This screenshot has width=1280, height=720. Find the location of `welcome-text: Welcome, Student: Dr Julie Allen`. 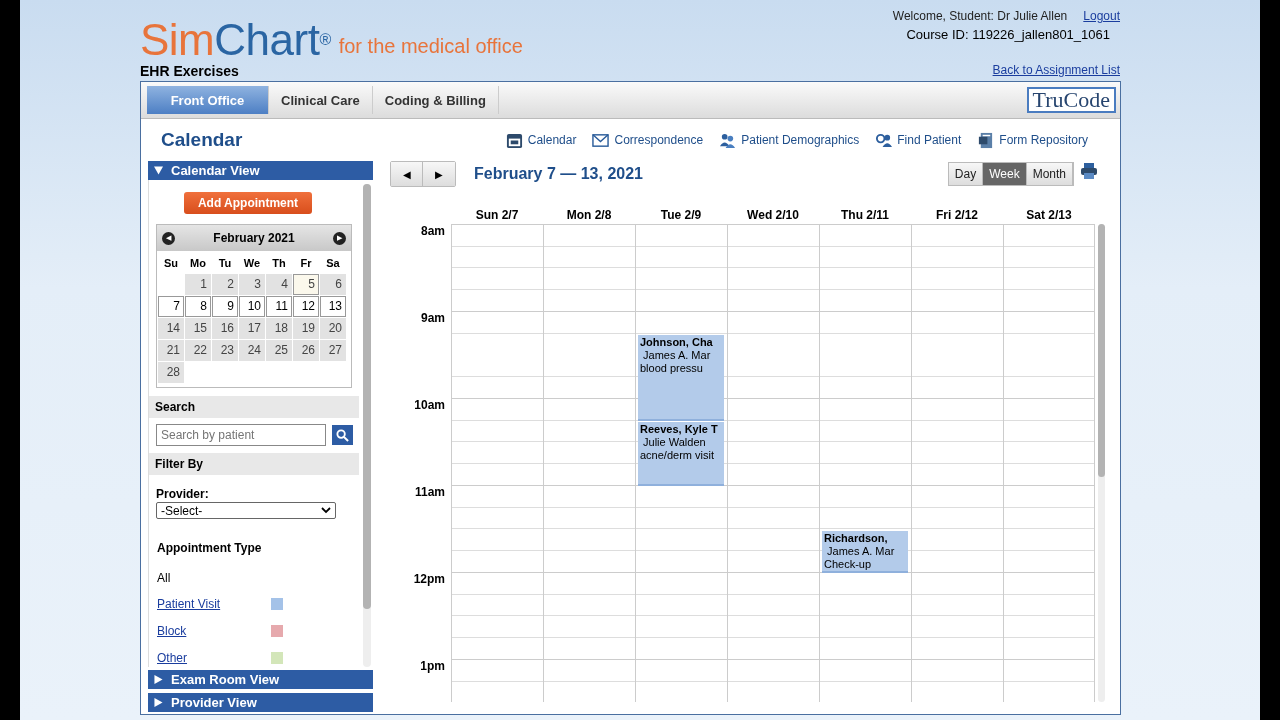

welcome-text: Welcome, Student: Dr Julie Allen is located at coordinates (980, 16).